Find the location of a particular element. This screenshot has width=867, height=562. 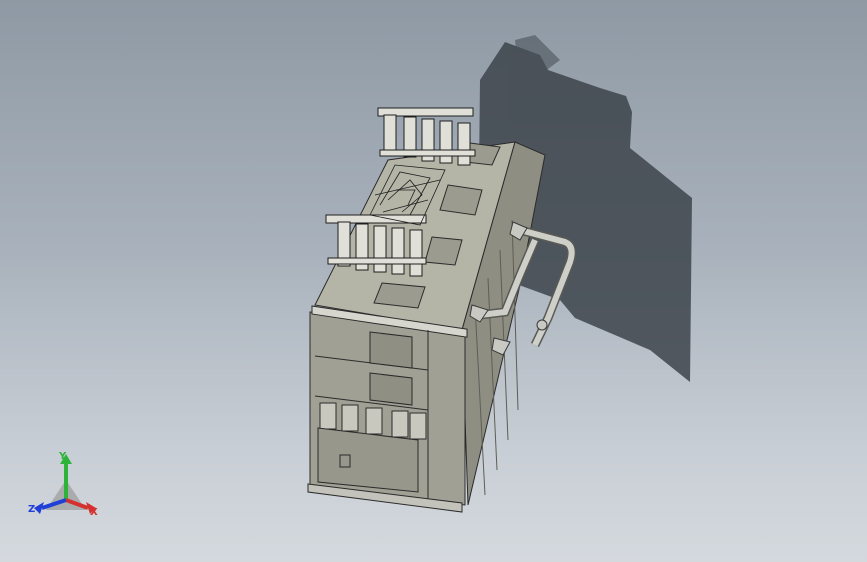

display-panel-upper is located at coordinates (391, 350).